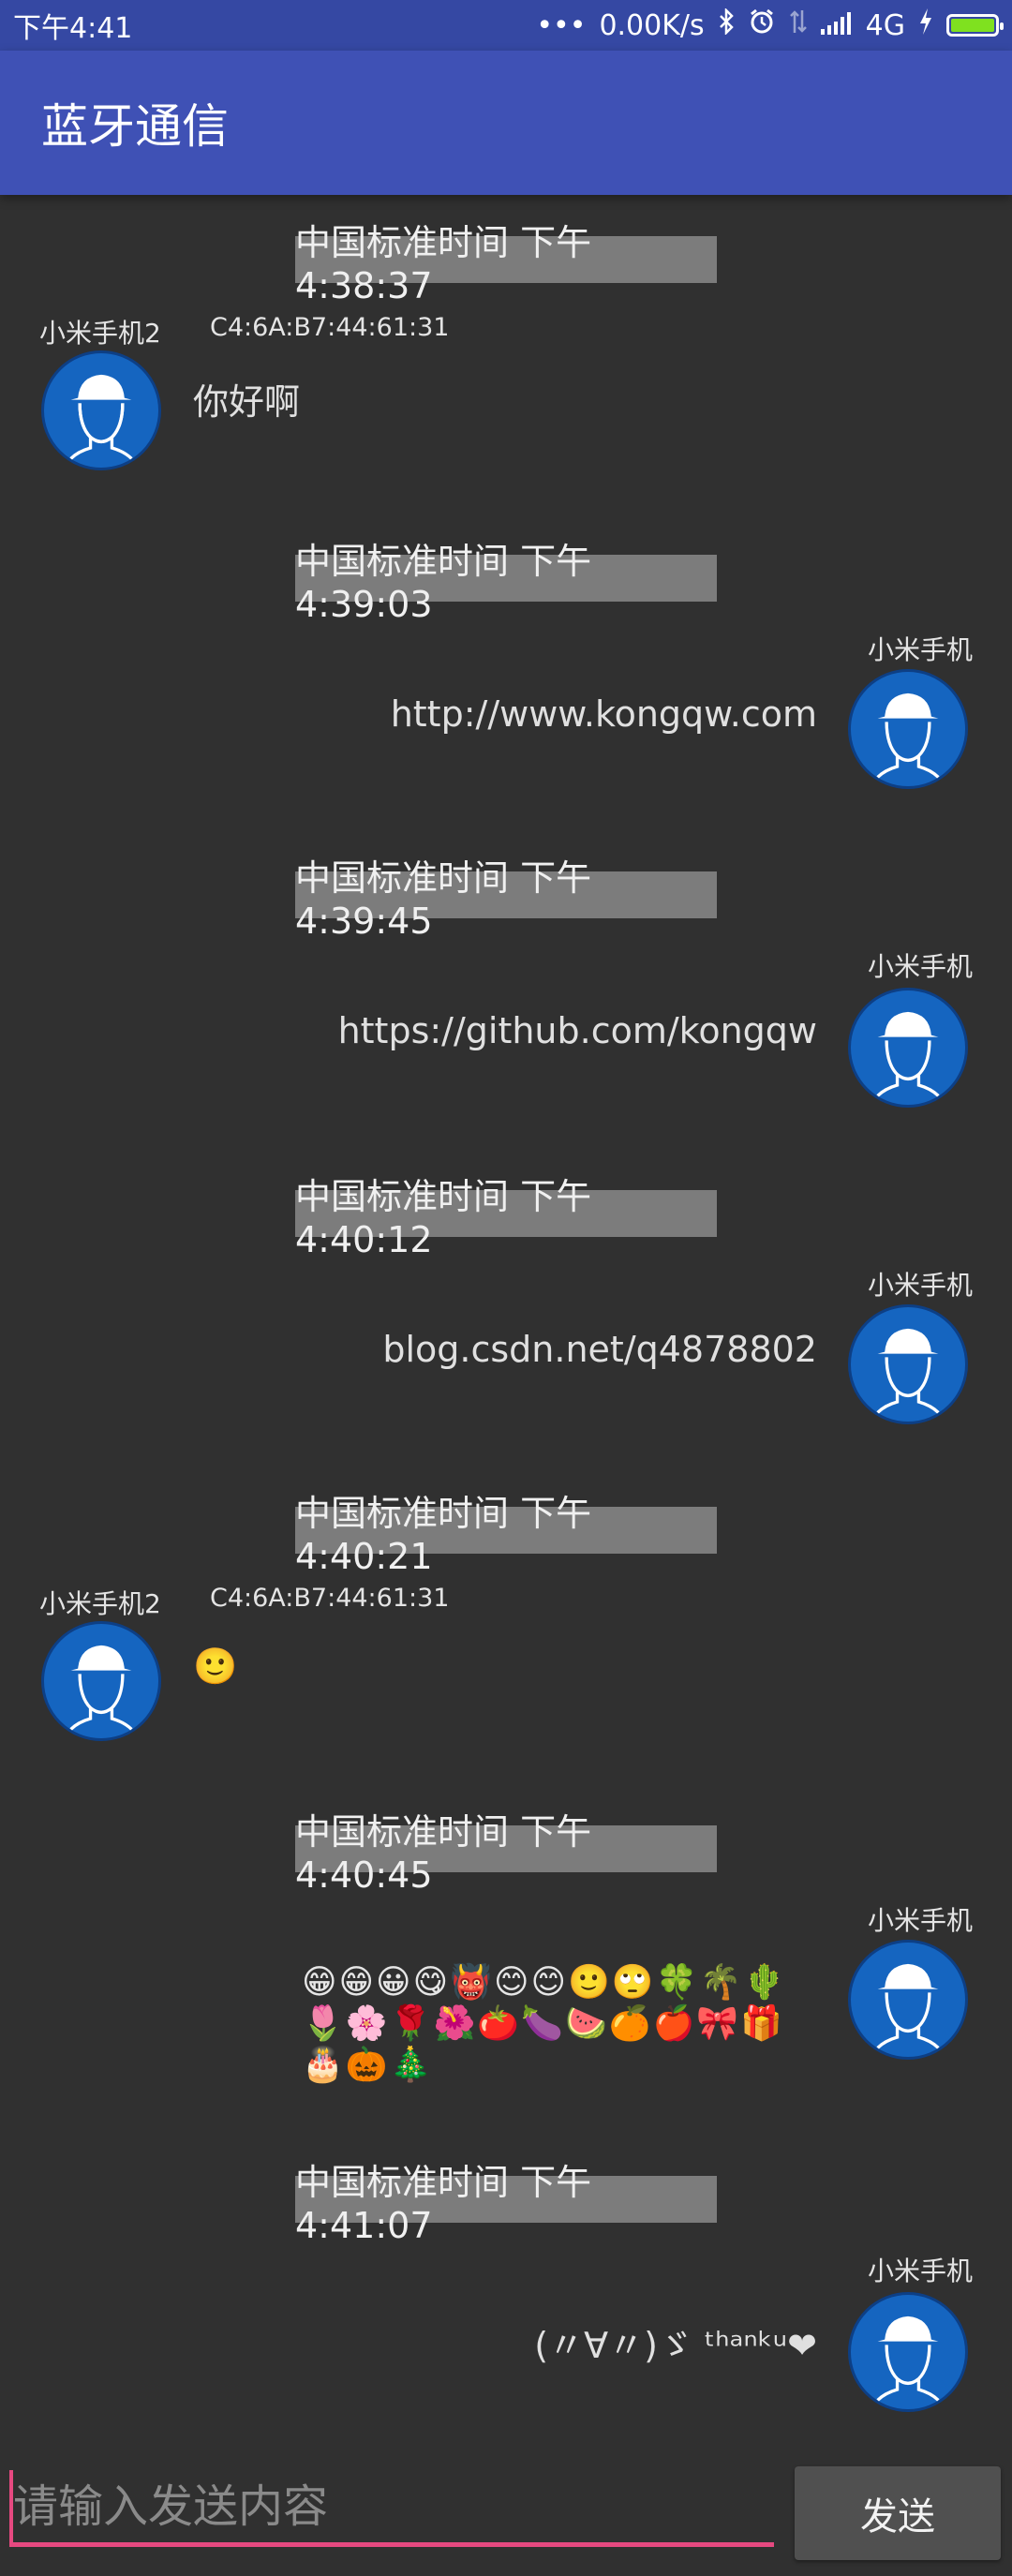 This screenshot has height=2576, width=1012. I want to click on message-text: blog.csdn.net/q4878802, so click(599, 1349).